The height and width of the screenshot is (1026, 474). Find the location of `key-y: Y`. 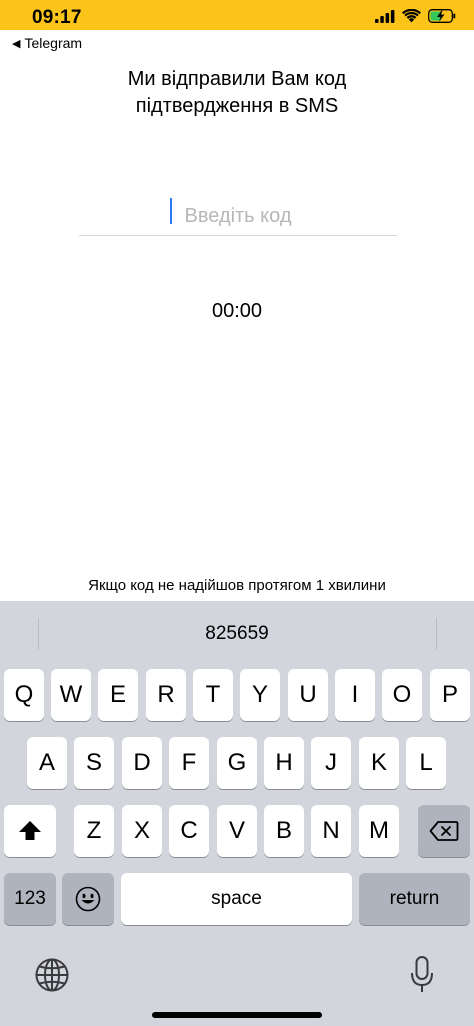

key-y: Y is located at coordinates (260, 695).